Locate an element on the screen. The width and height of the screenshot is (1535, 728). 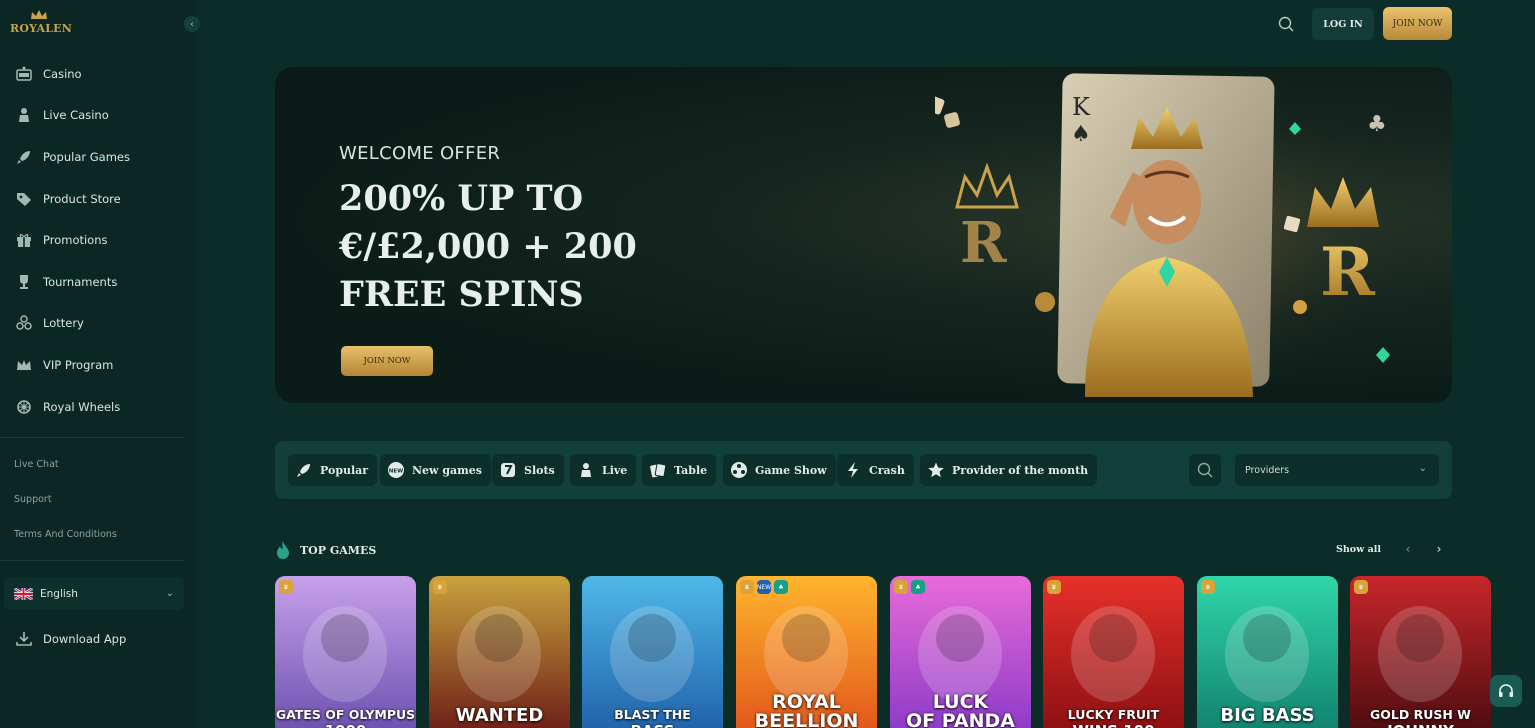
game-card: ♛ GOLD RUSH W JOHNNY is located at coordinates (1420, 652).